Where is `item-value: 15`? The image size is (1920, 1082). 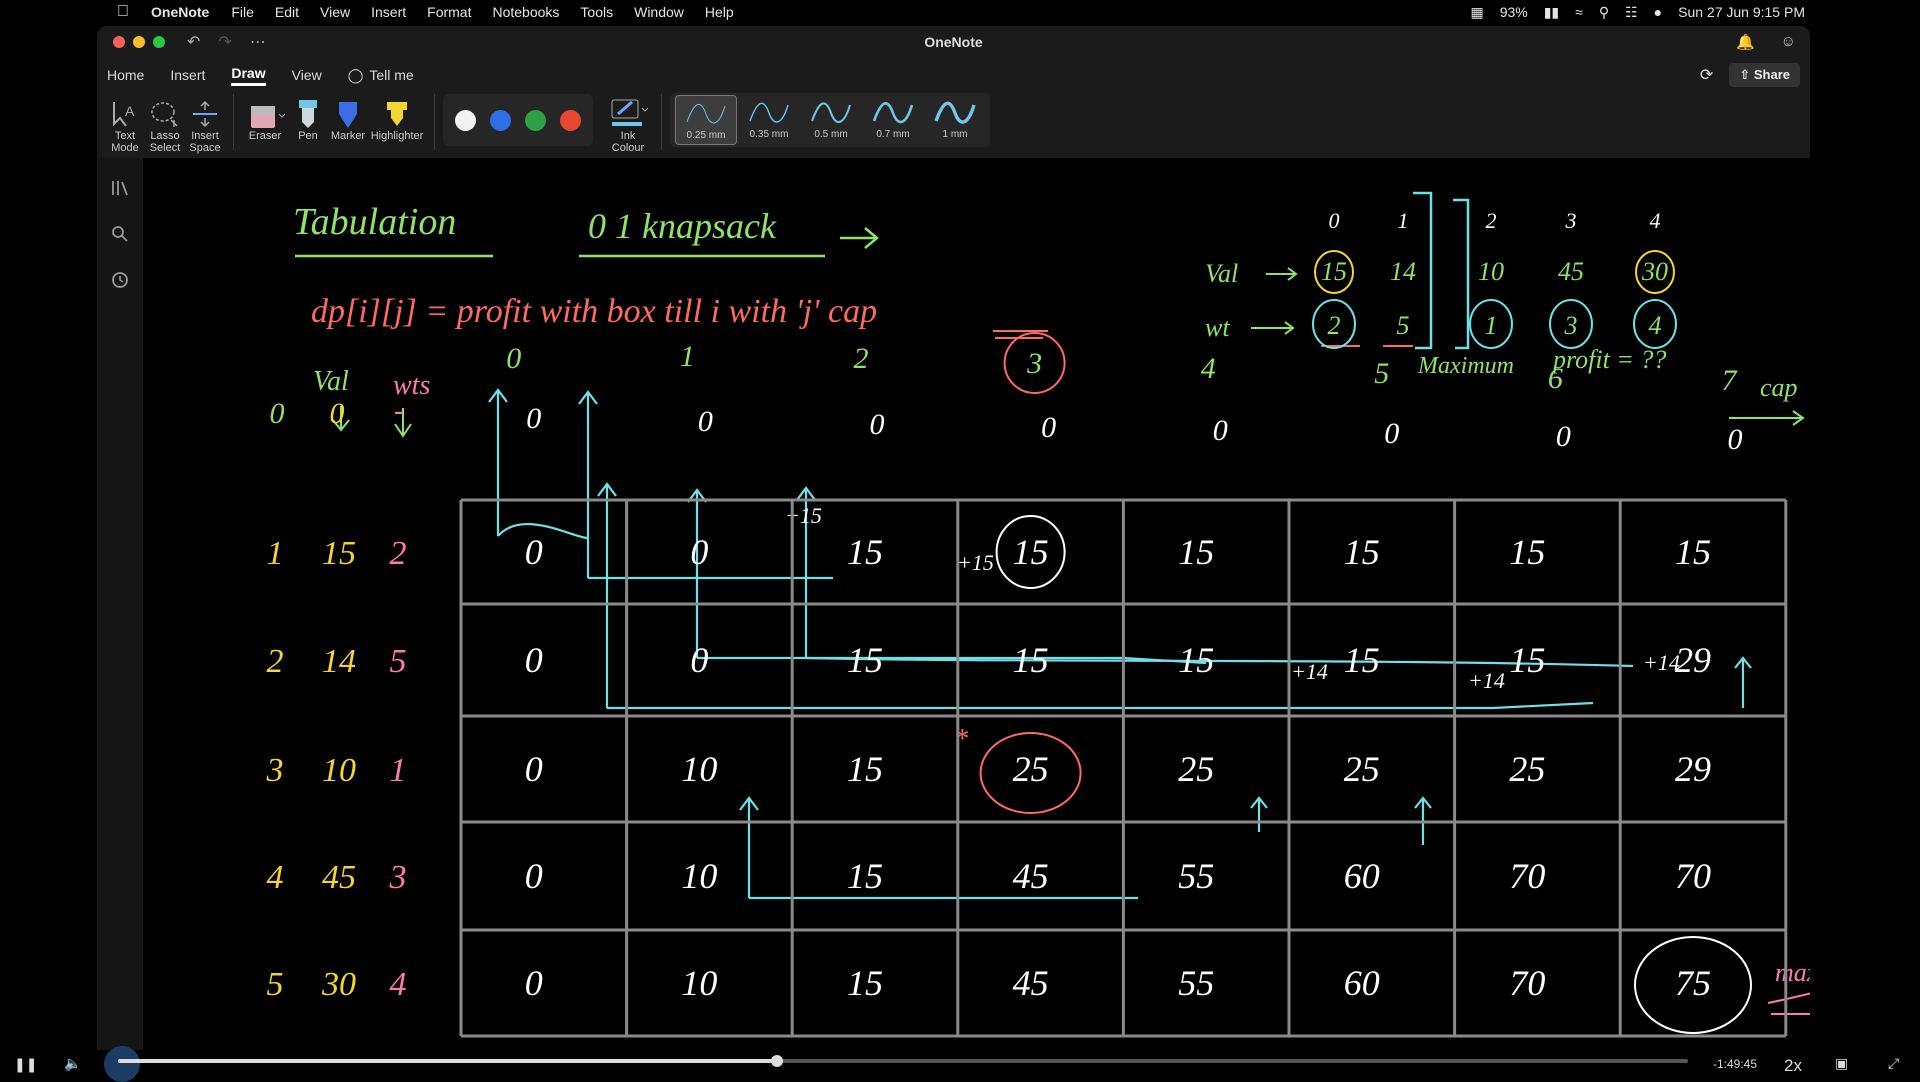 item-value: 15 is located at coordinates (1334, 271).